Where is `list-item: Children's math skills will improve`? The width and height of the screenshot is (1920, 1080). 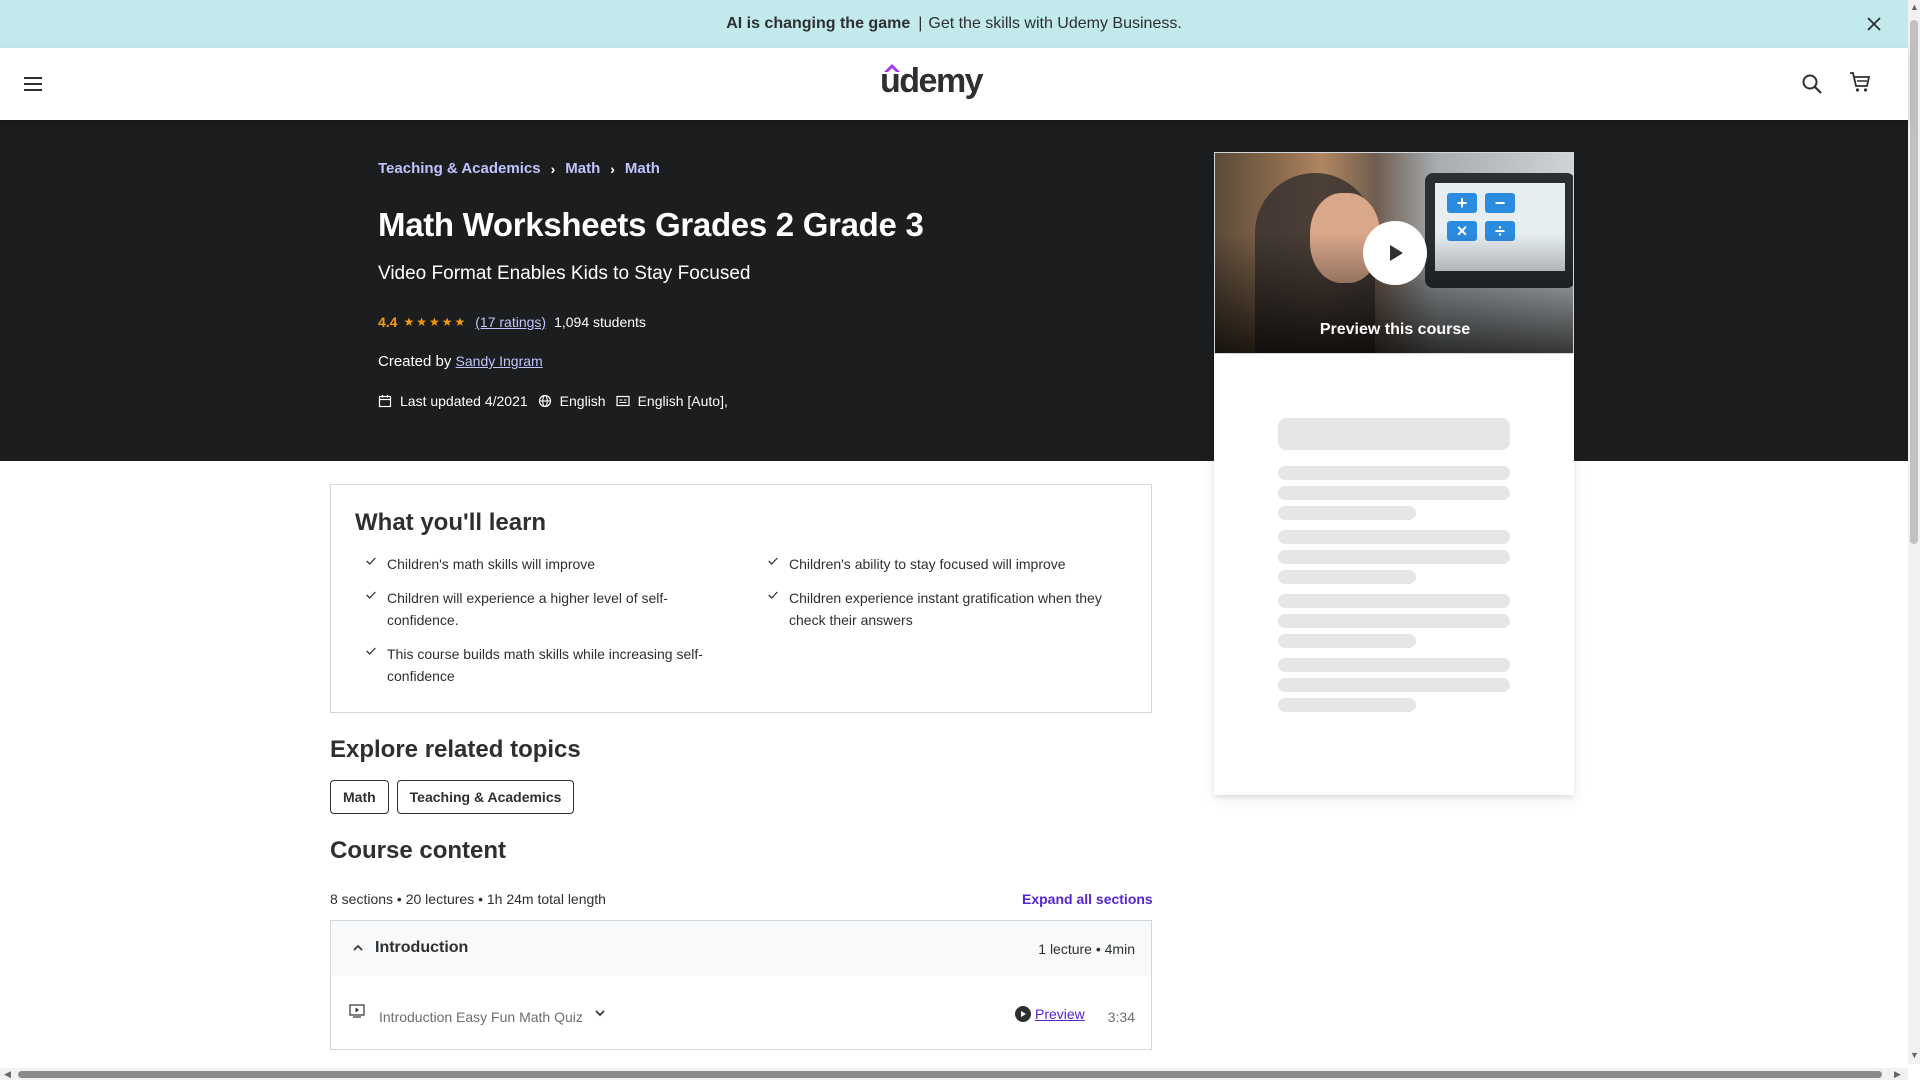
list-item: Children's math skills will improve is located at coordinates (540, 564).